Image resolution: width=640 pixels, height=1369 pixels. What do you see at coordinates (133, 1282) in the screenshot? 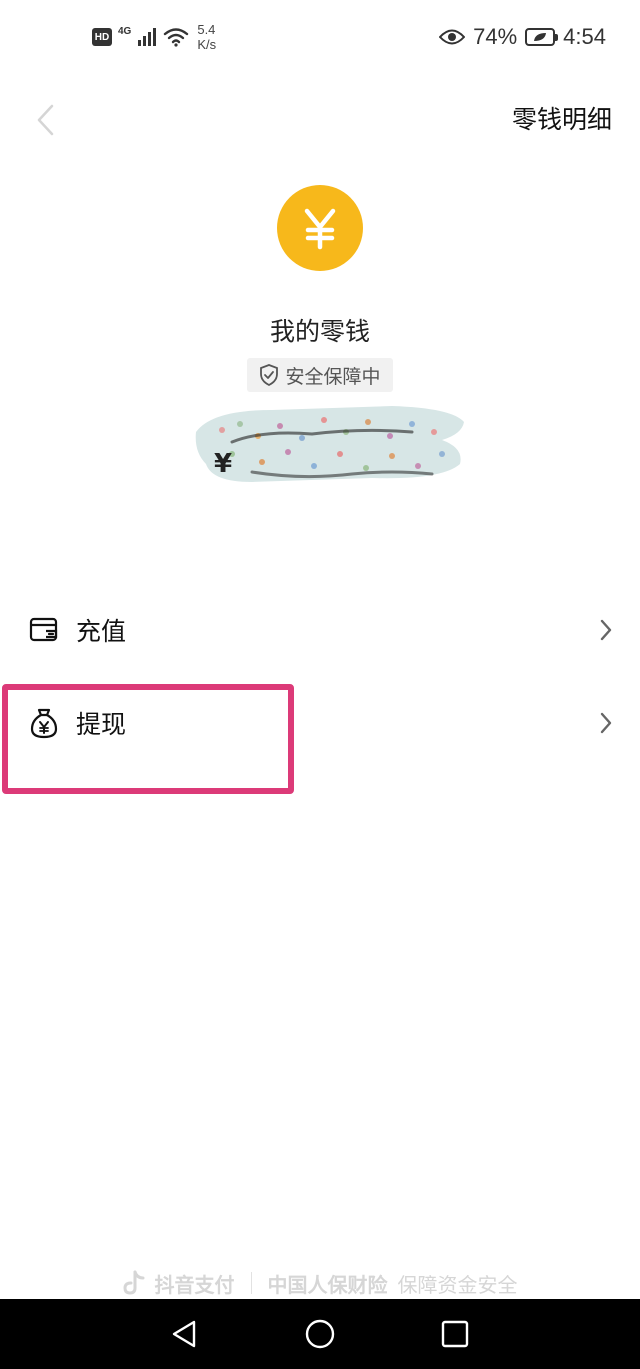
I see `tiktok-logo-icon` at bounding box center [133, 1282].